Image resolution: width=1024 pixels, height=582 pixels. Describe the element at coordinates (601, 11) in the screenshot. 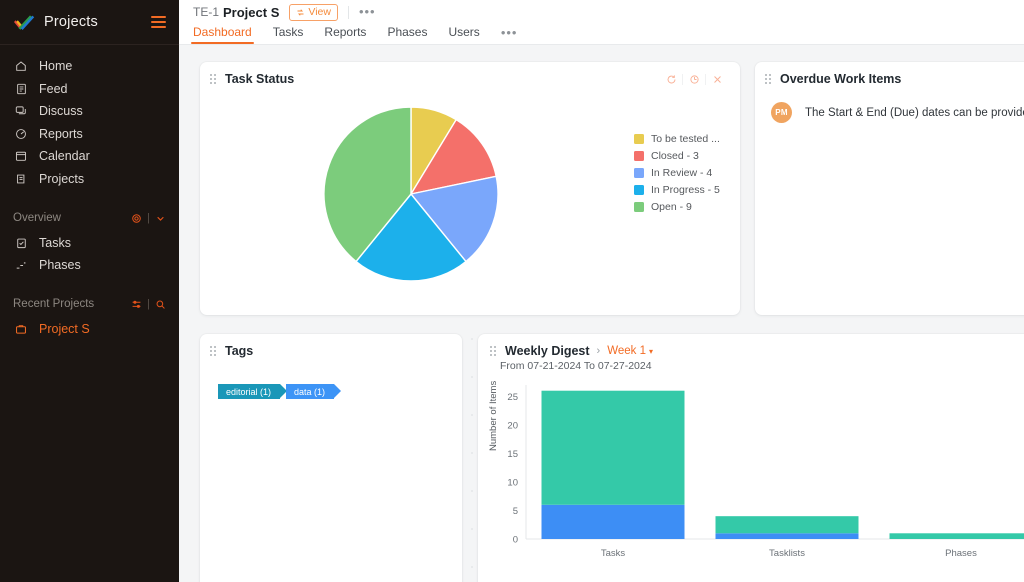

I see `project-header: TE-1 Project S View •••` at that location.